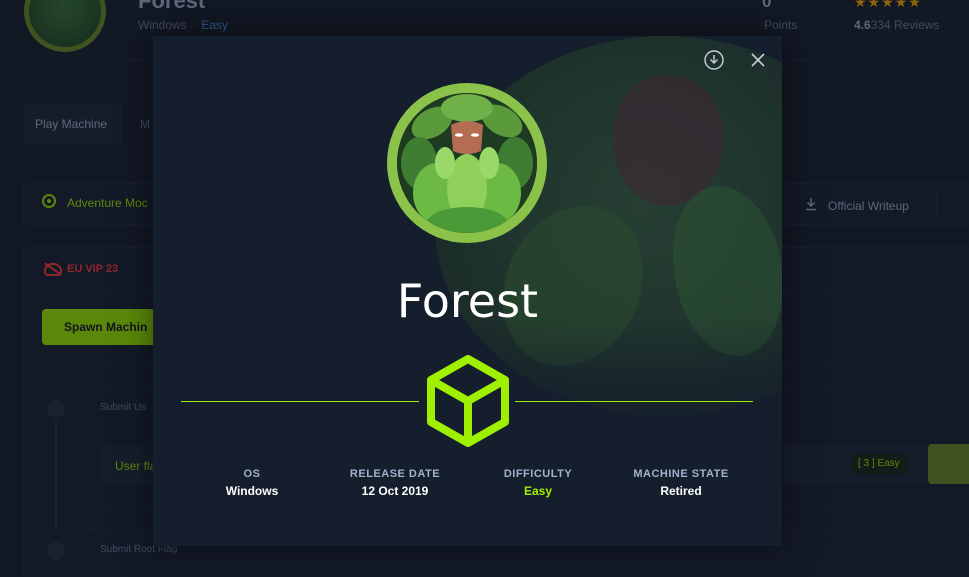  Describe the element at coordinates (395, 474) in the screenshot. I see `stat-release-date-label: RELEASE DATE` at that location.